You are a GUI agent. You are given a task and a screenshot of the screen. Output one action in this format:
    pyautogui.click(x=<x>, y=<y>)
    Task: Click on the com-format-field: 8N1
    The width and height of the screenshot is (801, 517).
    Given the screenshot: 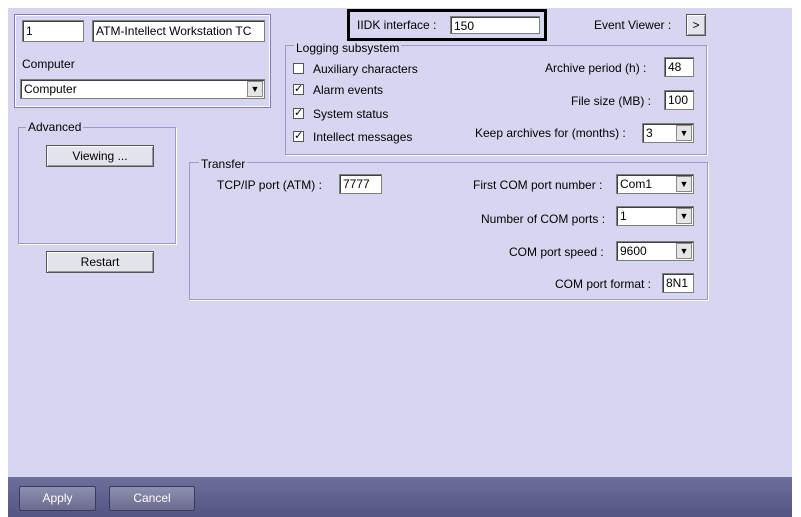 What is the action you would take?
    pyautogui.click(x=678, y=283)
    